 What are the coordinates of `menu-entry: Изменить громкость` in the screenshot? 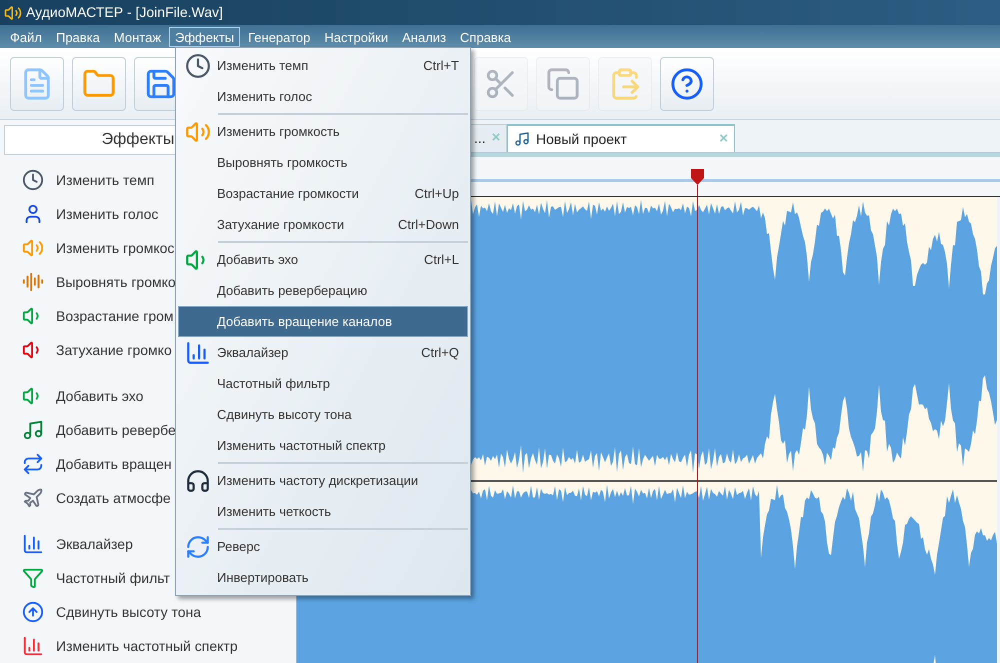 It's located at (323, 131).